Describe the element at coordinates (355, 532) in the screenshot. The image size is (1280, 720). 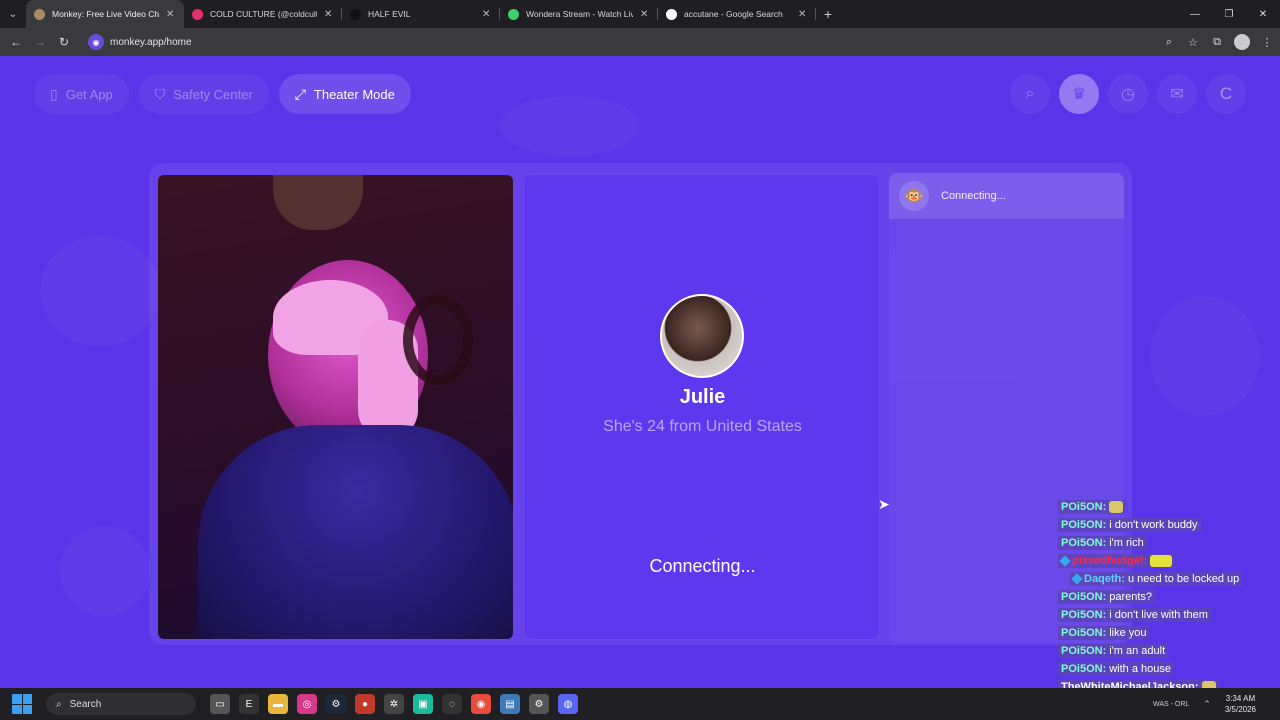
I see `sweater-shape` at that location.